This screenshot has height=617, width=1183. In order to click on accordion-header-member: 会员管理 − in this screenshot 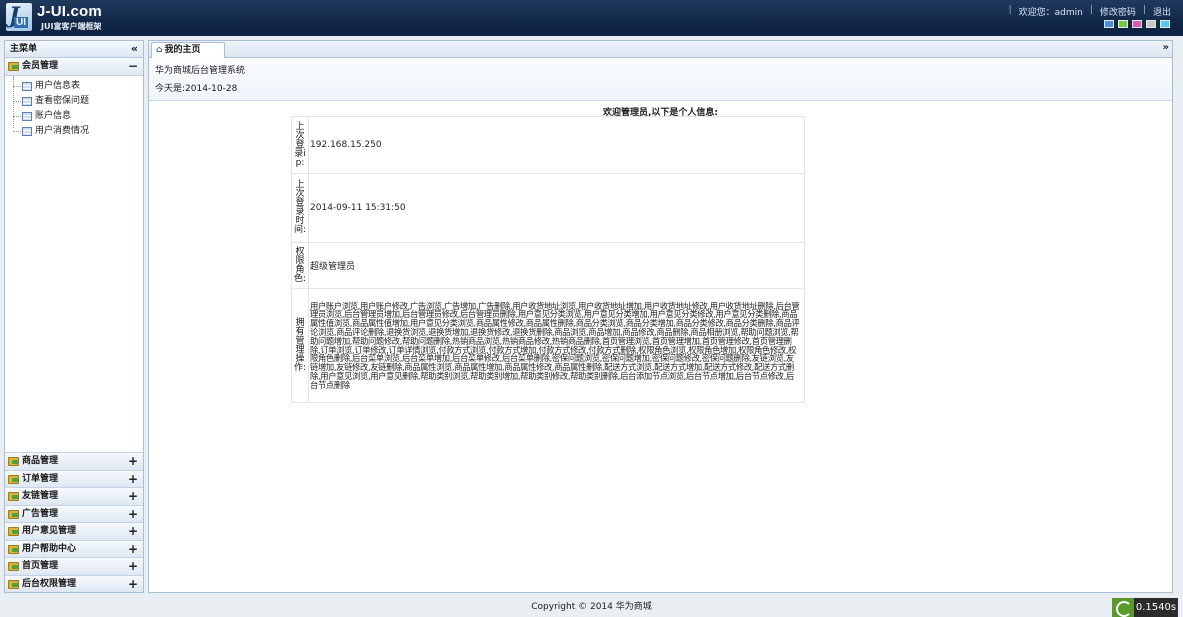, I will do `click(74, 67)`.